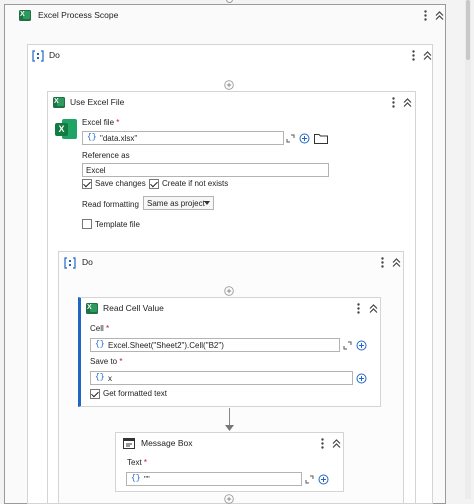 The height and width of the screenshot is (504, 474). What do you see at coordinates (214, 479) in the screenshot?
I see `text-input: {} ""` at bounding box center [214, 479].